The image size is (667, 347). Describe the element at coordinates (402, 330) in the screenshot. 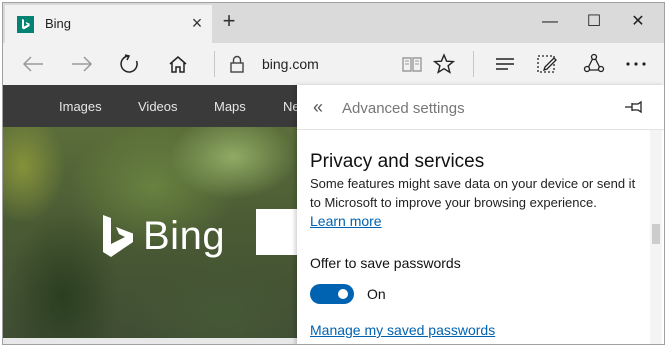

I see `manage-passwords-link: Manage my saved passwords` at that location.